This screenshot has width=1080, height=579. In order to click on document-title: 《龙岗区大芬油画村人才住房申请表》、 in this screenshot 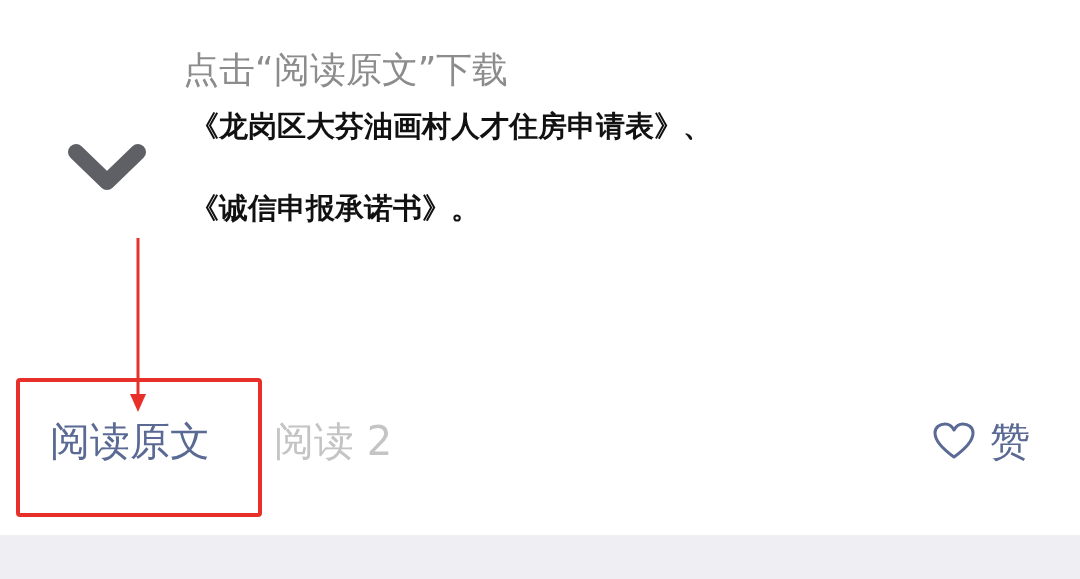, I will do `click(451, 126)`.